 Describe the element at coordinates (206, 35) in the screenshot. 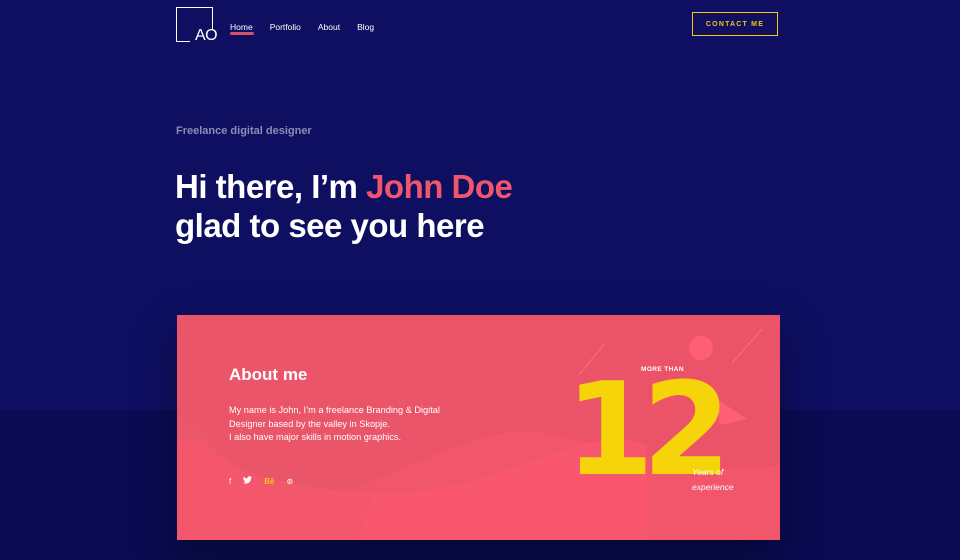

I see `logo-text: AO` at that location.